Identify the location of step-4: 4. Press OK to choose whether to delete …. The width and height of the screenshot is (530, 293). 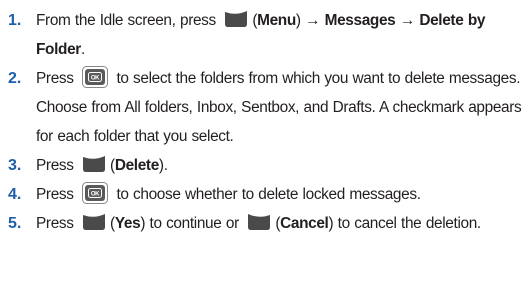
(266, 194).